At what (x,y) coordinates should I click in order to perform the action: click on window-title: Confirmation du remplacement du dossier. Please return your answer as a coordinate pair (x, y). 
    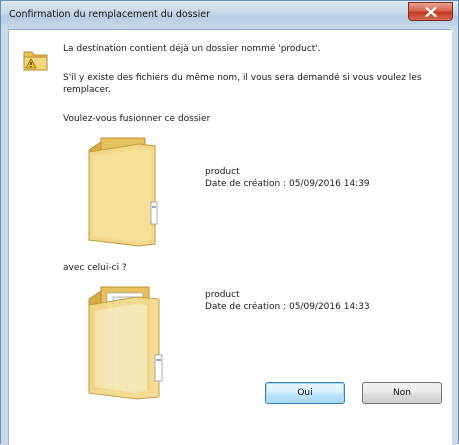
    Looking at the image, I should click on (109, 14).